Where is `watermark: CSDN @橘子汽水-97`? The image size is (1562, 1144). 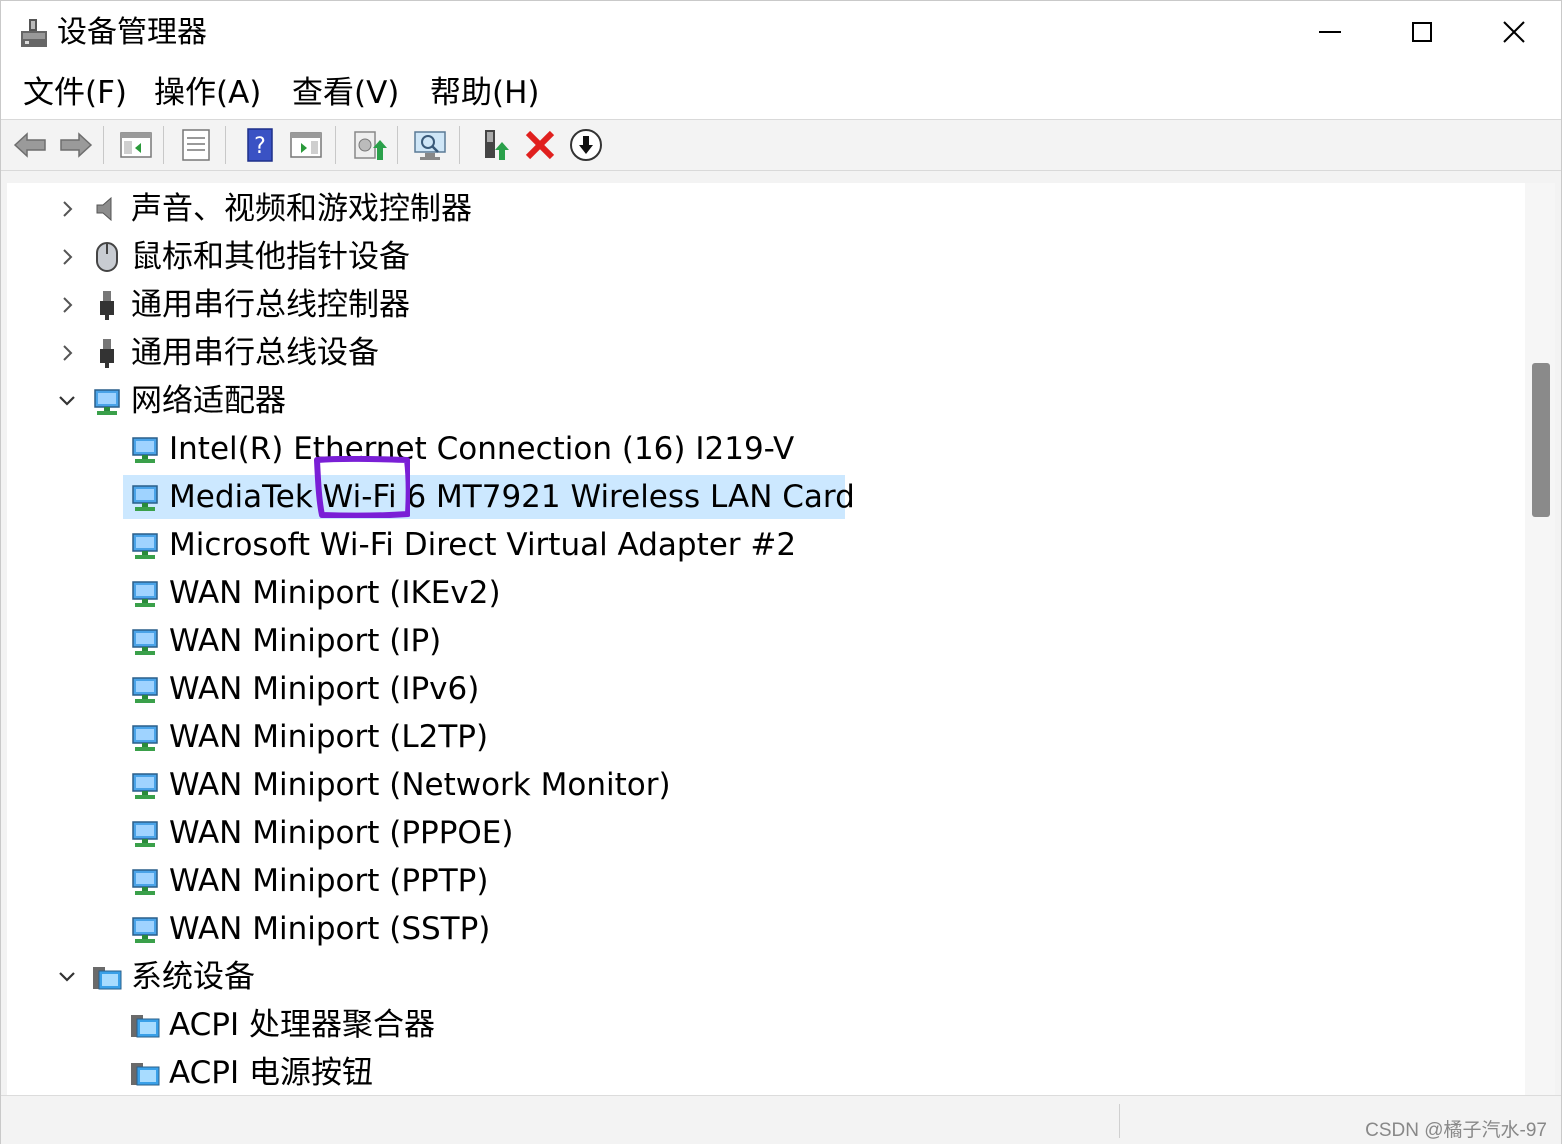
watermark: CSDN @橘子汽水-97 is located at coordinates (1456, 1130).